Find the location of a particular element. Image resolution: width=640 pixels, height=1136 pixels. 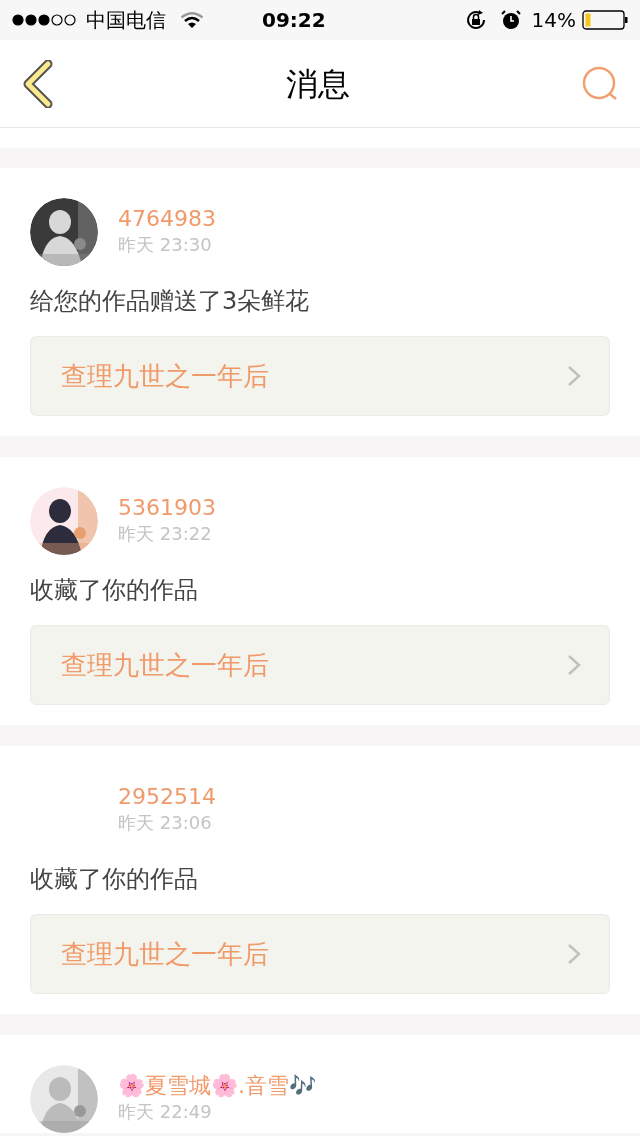

message-text: 给您的作品赠送了3朵鲜花 is located at coordinates (170, 301).